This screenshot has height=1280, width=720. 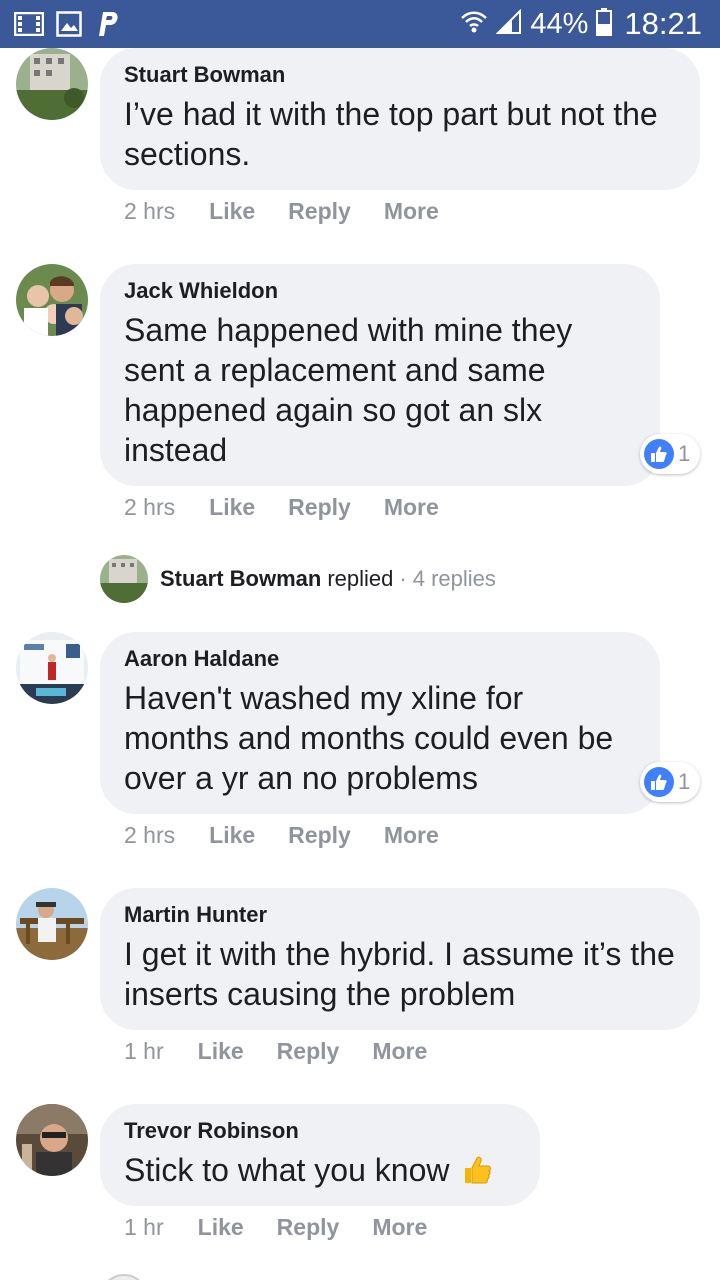 What do you see at coordinates (320, 1131) in the screenshot?
I see `comment-author: Trevor Robinson` at bounding box center [320, 1131].